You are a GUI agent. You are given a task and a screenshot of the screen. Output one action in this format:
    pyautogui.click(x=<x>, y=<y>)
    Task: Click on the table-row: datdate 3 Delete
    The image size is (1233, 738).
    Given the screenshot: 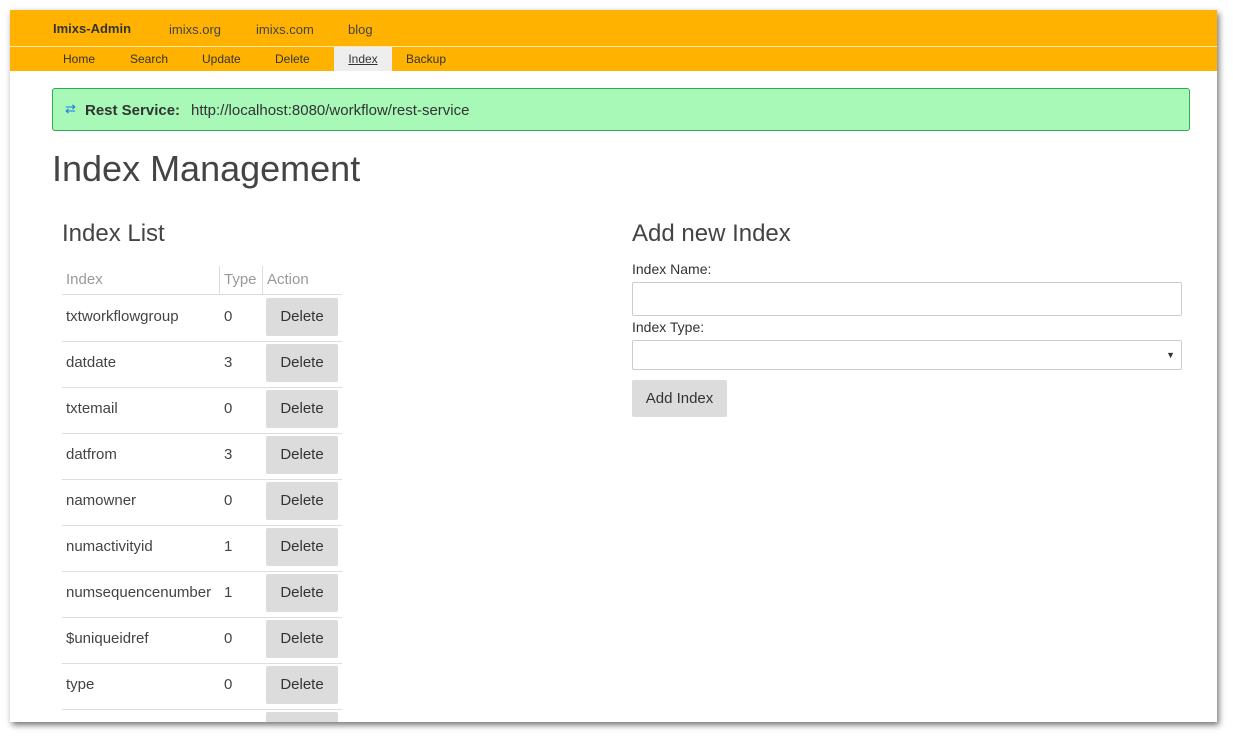 What is the action you would take?
    pyautogui.click(x=202, y=364)
    